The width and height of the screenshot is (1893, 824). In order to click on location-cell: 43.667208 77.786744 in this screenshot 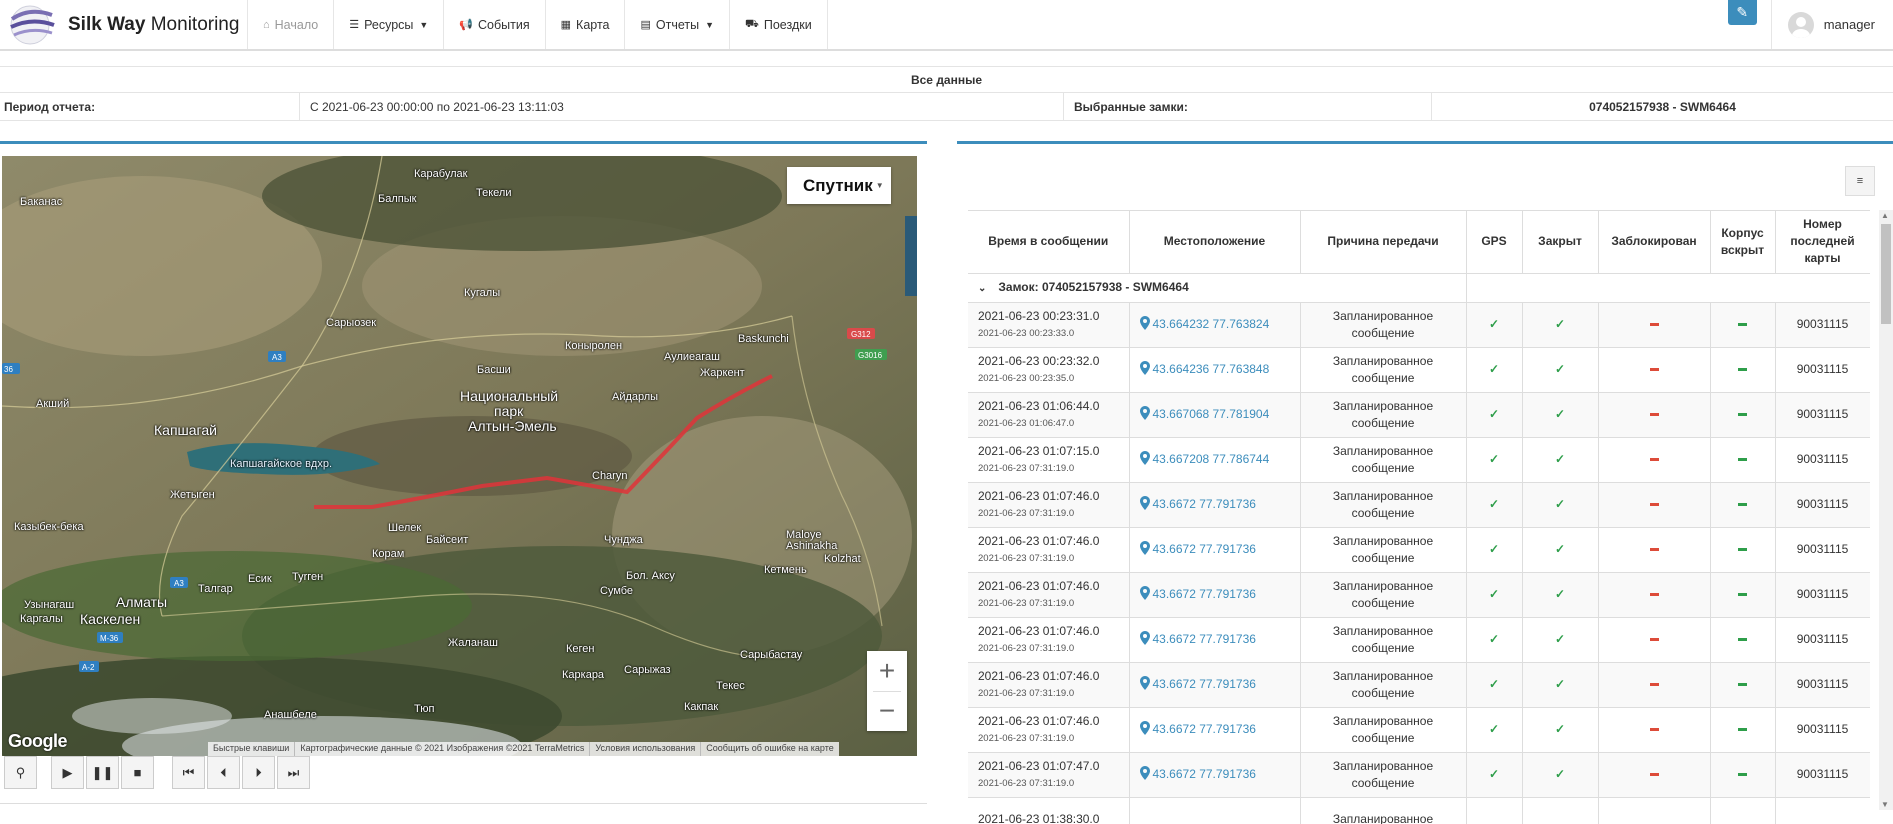, I will do `click(1215, 460)`.